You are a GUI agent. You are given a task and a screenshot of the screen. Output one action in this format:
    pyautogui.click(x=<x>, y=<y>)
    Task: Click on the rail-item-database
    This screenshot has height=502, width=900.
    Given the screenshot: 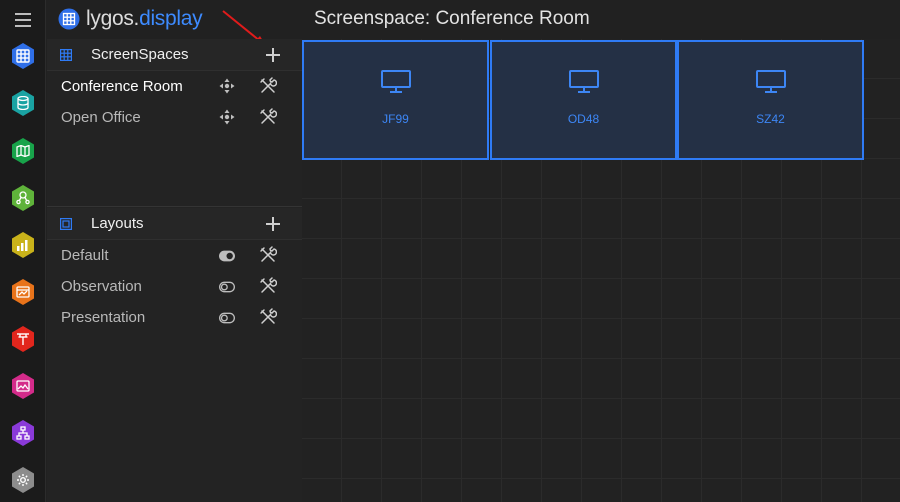 What is the action you would take?
    pyautogui.click(x=23, y=103)
    